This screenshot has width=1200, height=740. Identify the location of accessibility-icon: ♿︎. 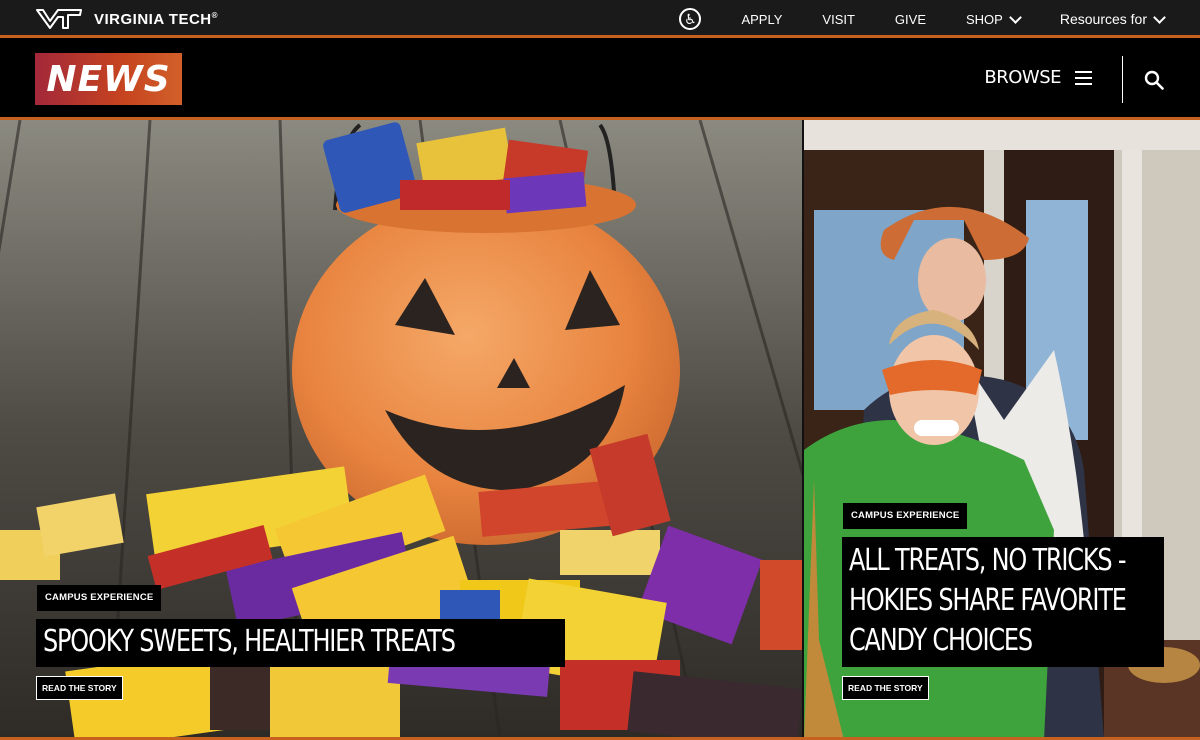
(690, 19).